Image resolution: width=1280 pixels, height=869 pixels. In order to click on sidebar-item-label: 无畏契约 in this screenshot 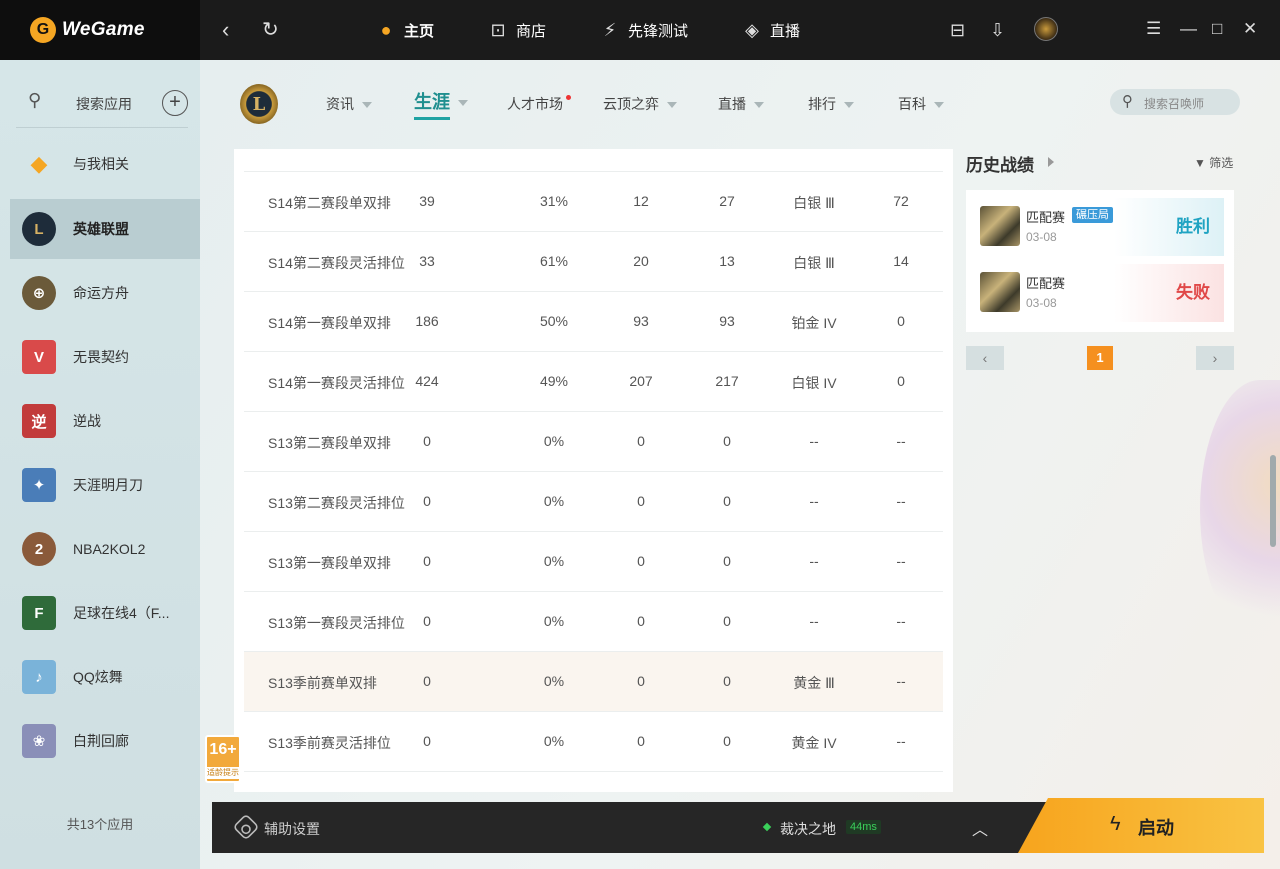, I will do `click(101, 357)`.